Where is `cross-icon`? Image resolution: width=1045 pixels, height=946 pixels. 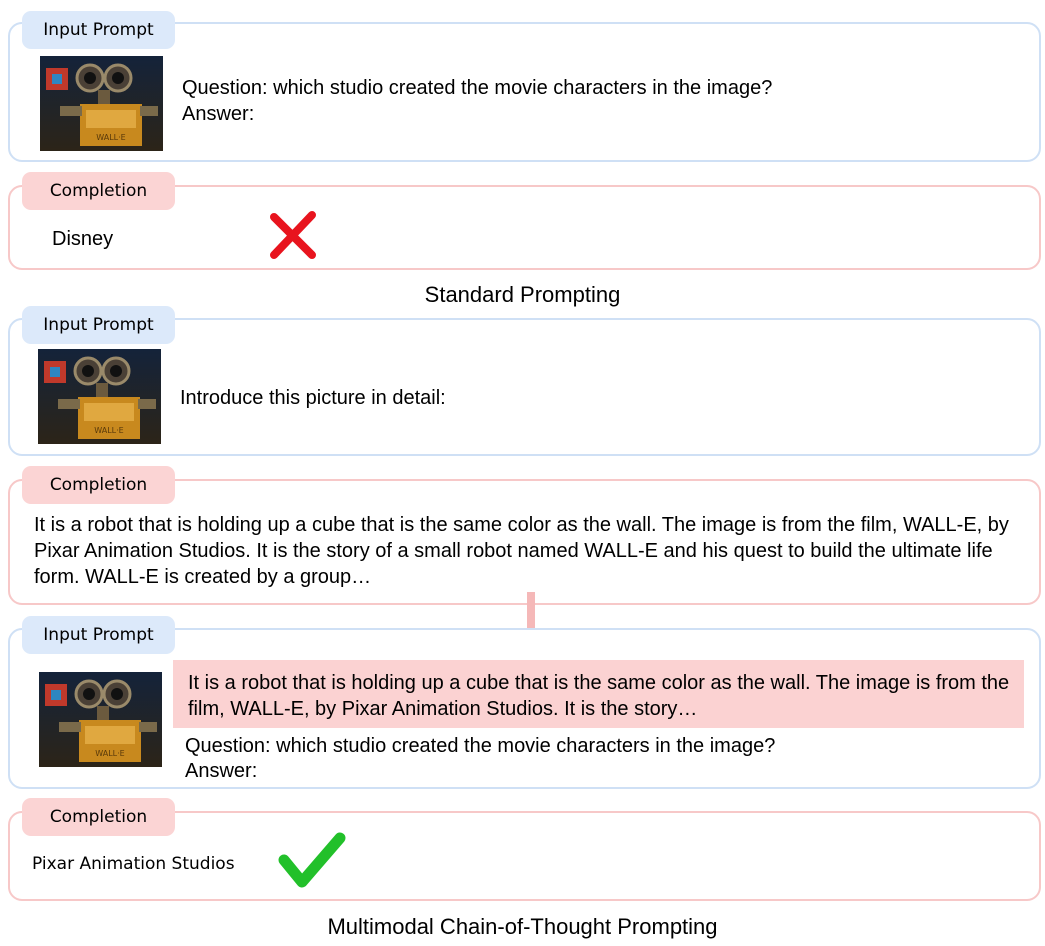 cross-icon is located at coordinates (293, 235).